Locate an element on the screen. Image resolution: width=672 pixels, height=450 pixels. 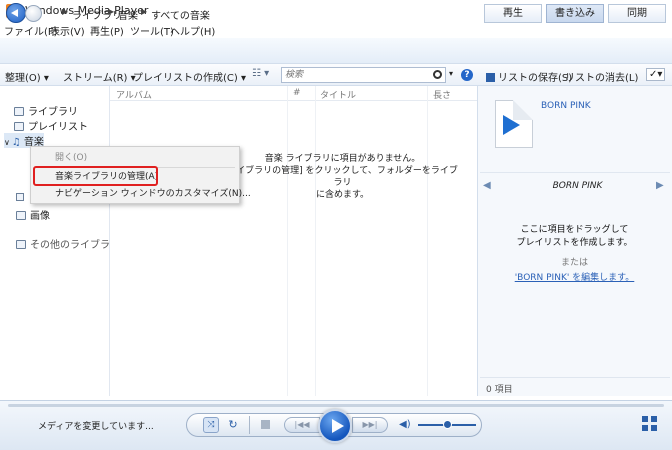
save-list-button: リストの保存(S) is located at coordinates (529, 76).